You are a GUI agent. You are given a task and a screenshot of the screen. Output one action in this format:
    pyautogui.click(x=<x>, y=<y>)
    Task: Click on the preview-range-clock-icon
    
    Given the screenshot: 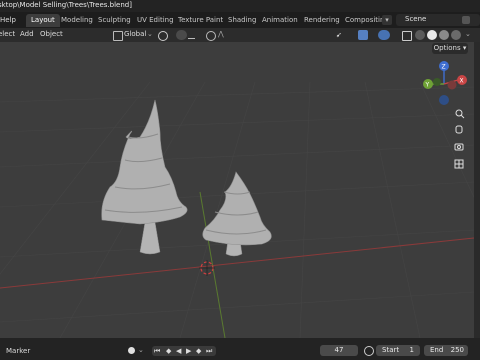 What is the action you would take?
    pyautogui.click(x=369, y=351)
    